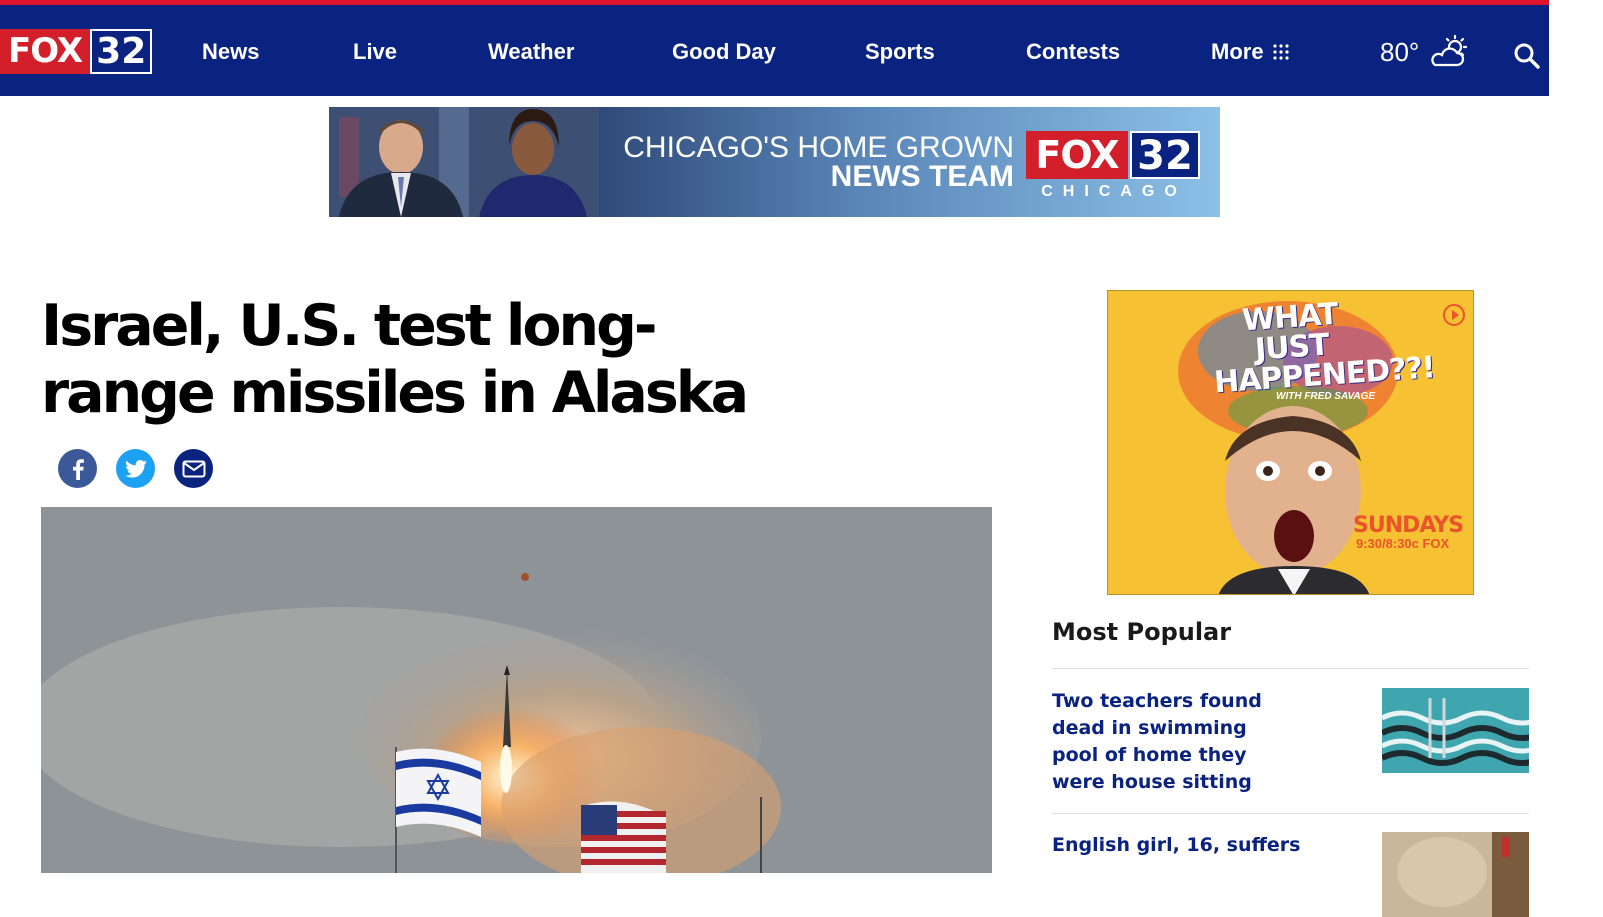  What do you see at coordinates (230, 52) in the screenshot?
I see `nav-item-news: News` at bounding box center [230, 52].